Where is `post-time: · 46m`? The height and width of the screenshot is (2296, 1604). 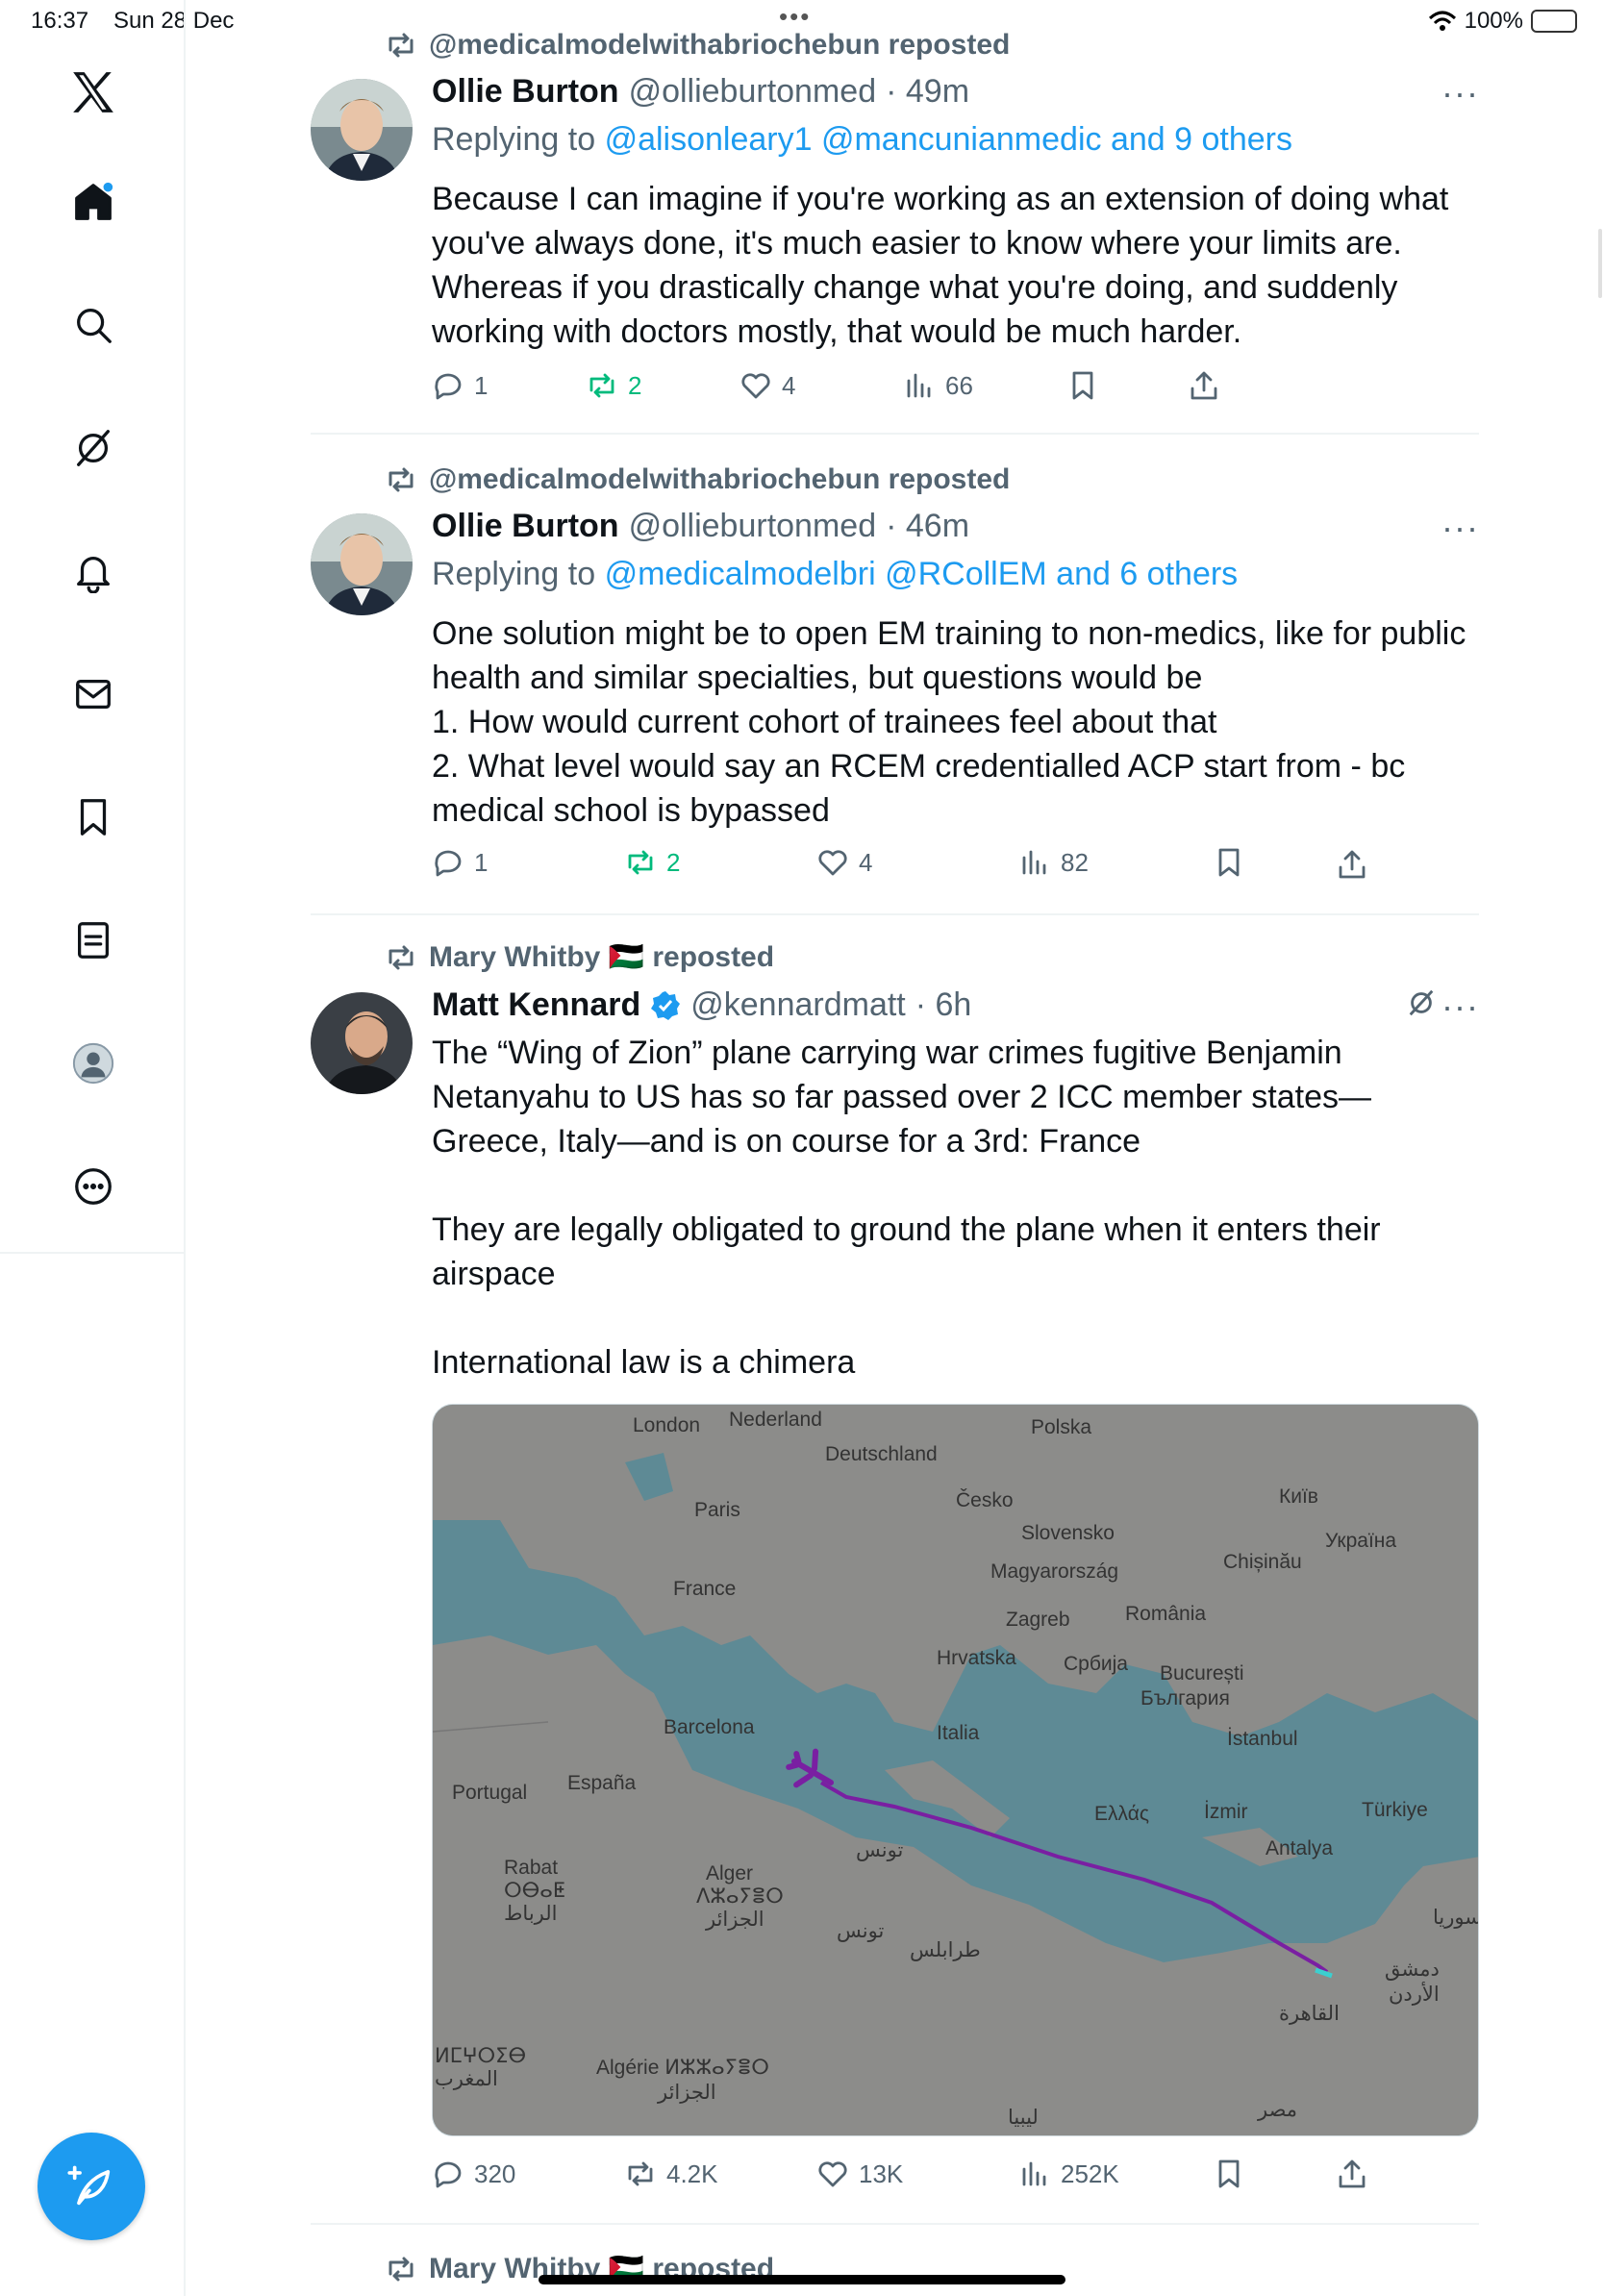
post-time: · 46m is located at coordinates (927, 526).